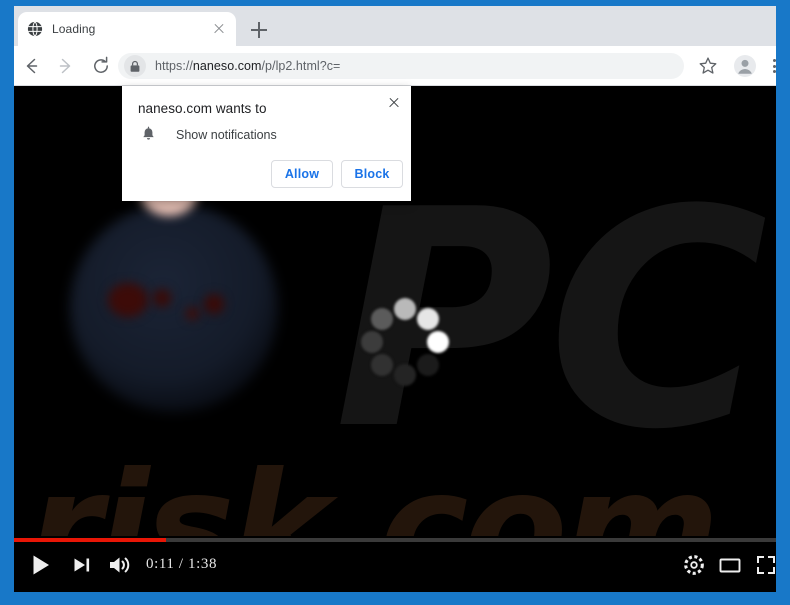 This screenshot has height=605, width=790. Describe the element at coordinates (770, 66) in the screenshot. I see `browser-menu-button` at that location.